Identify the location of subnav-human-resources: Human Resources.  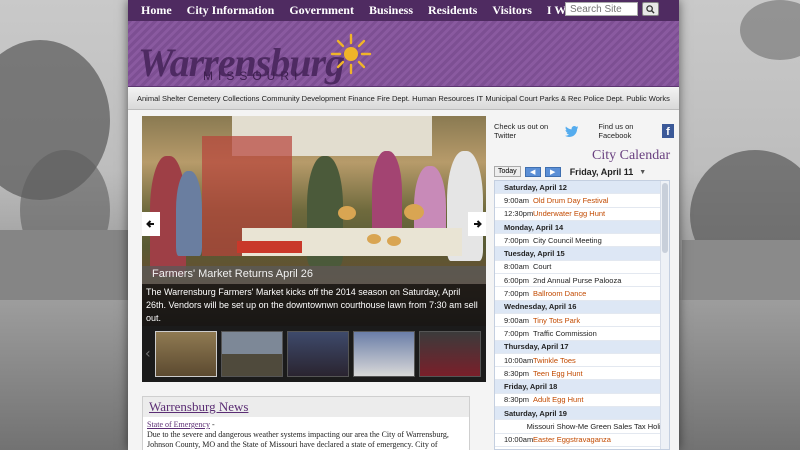
(443, 98).